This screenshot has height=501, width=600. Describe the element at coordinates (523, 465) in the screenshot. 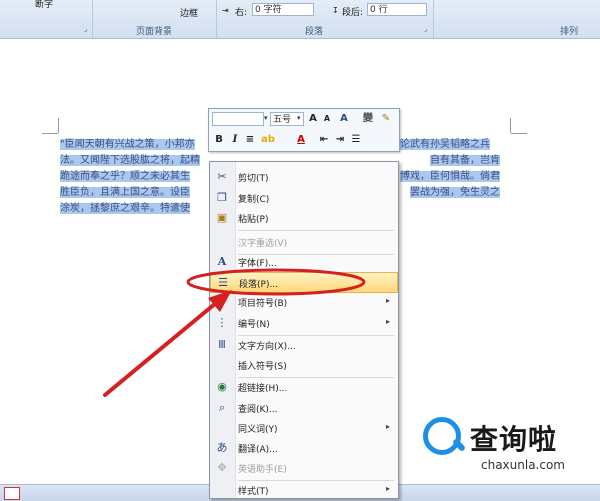

I see `watermark-url: chaxunla.com` at that location.